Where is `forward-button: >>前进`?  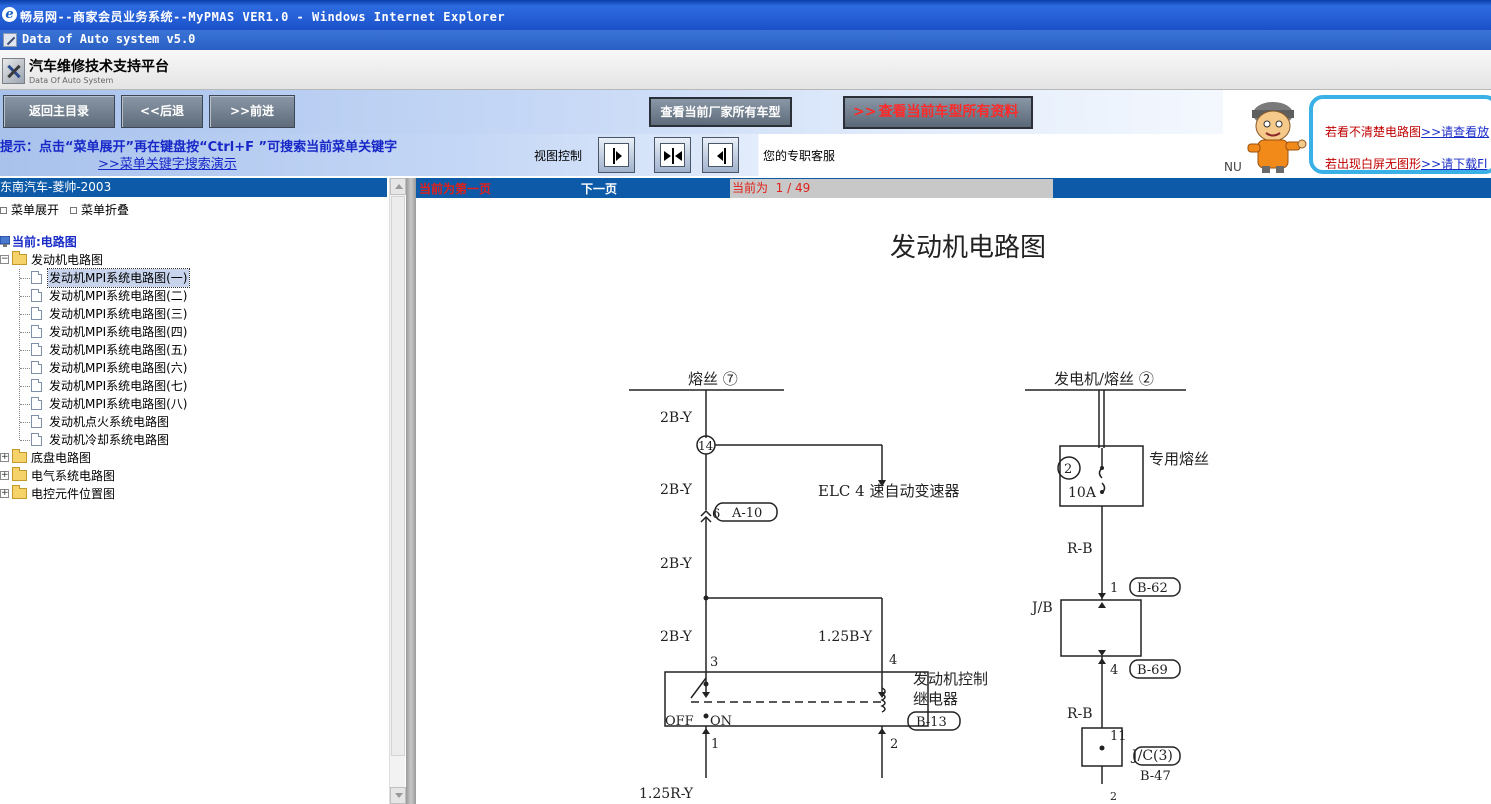 forward-button: >>前进 is located at coordinates (252, 111).